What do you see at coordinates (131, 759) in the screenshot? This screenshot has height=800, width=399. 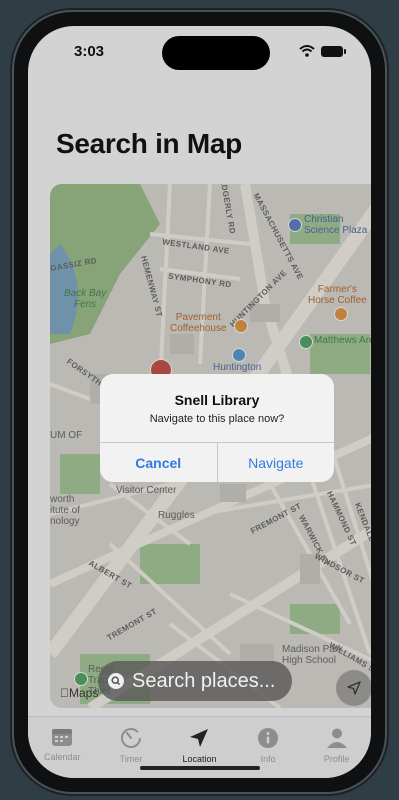 I see `tab-label: Timer` at bounding box center [131, 759].